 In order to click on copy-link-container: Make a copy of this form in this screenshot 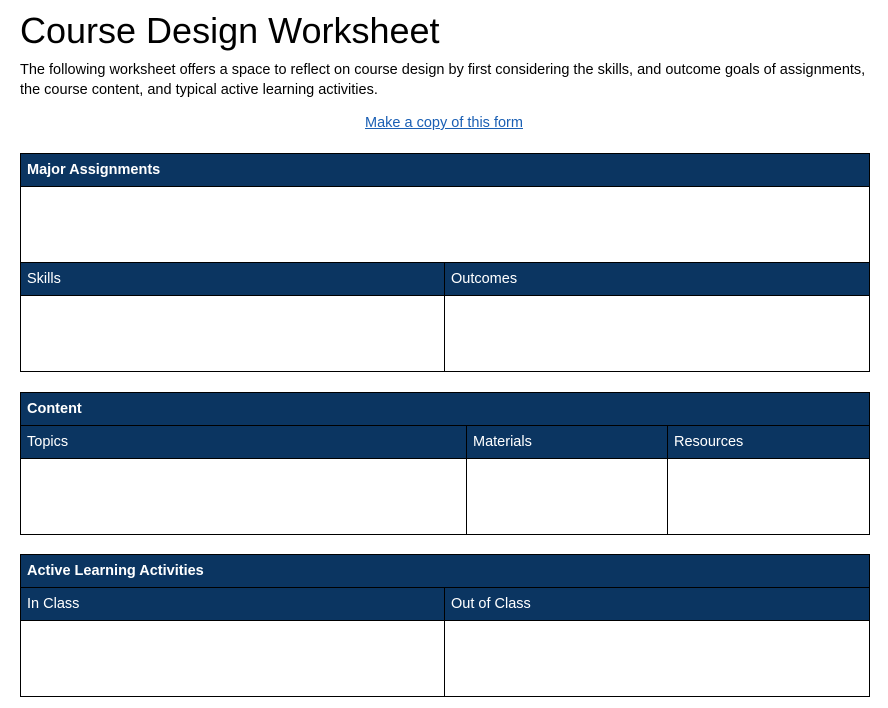, I will do `click(444, 123)`.